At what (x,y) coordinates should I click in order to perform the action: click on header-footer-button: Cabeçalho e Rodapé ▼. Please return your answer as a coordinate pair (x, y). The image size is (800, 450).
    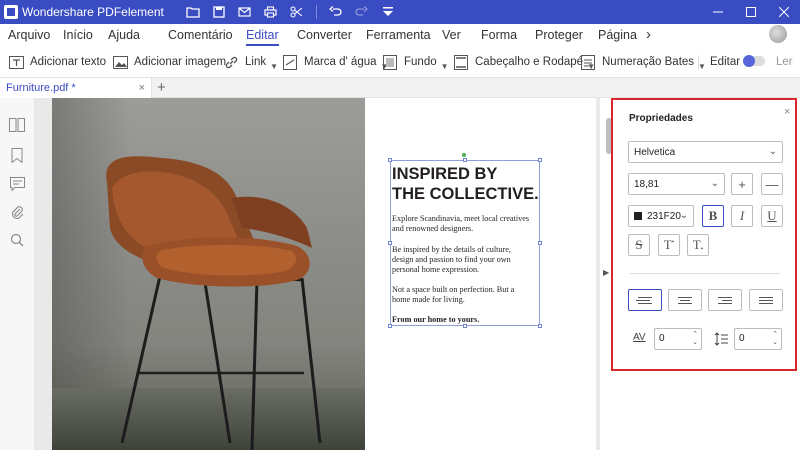
    Looking at the image, I should click on (524, 62).